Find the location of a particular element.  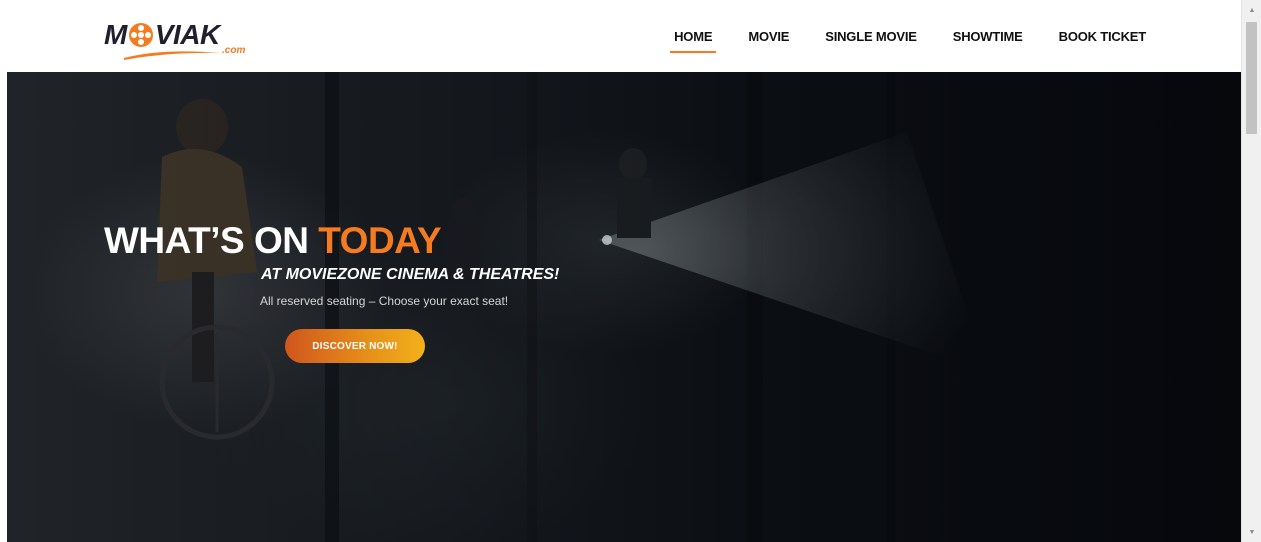

site-logo: M VIAK .com is located at coordinates (179, 41).